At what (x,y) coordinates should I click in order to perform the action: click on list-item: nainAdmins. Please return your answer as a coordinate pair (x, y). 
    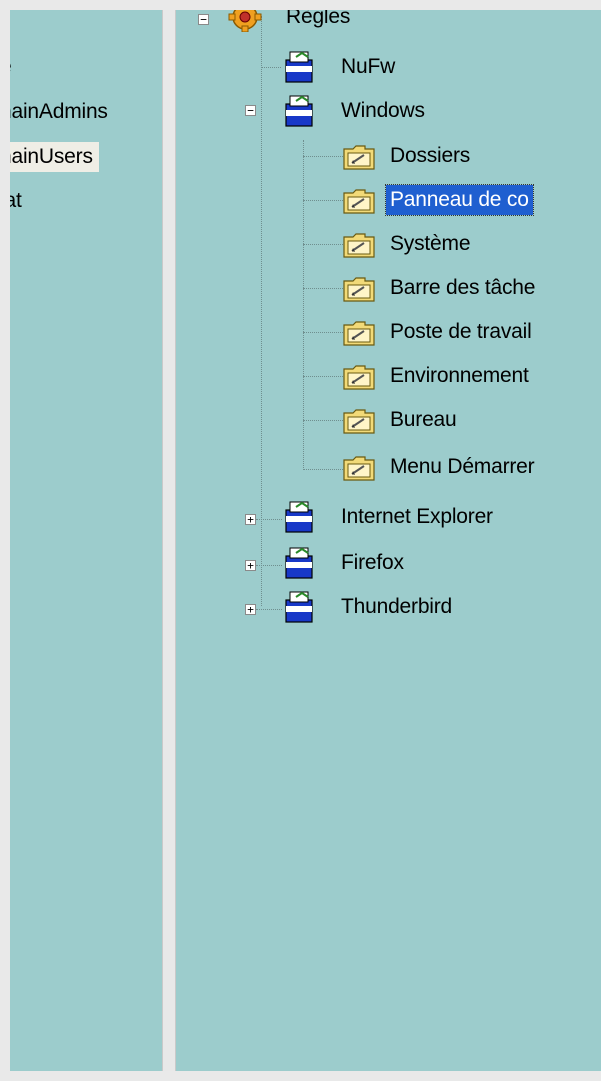
    Looking at the image, I should click on (59, 112).